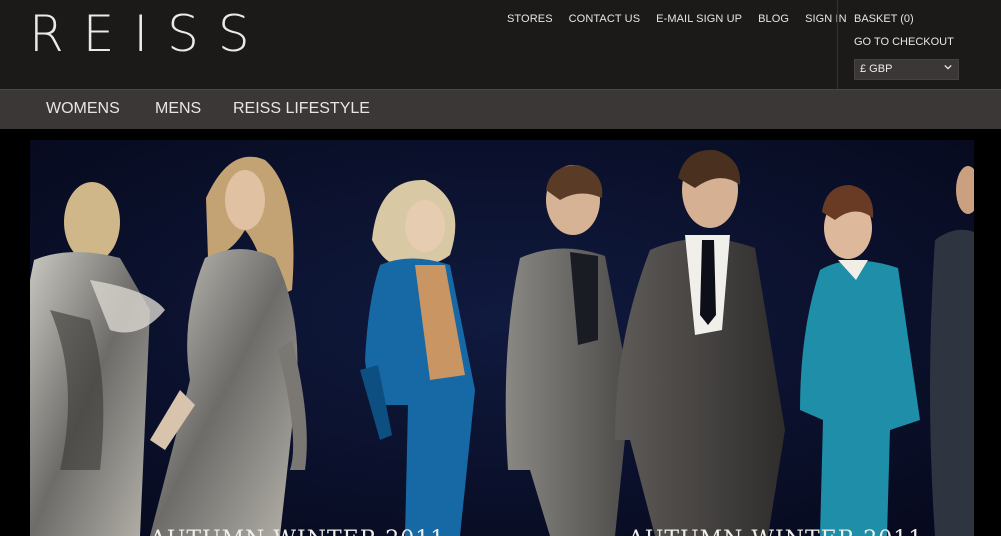 This screenshot has width=1001, height=536. Describe the element at coordinates (924, 19) in the screenshot. I see `basket-link: BASKET (0)` at that location.